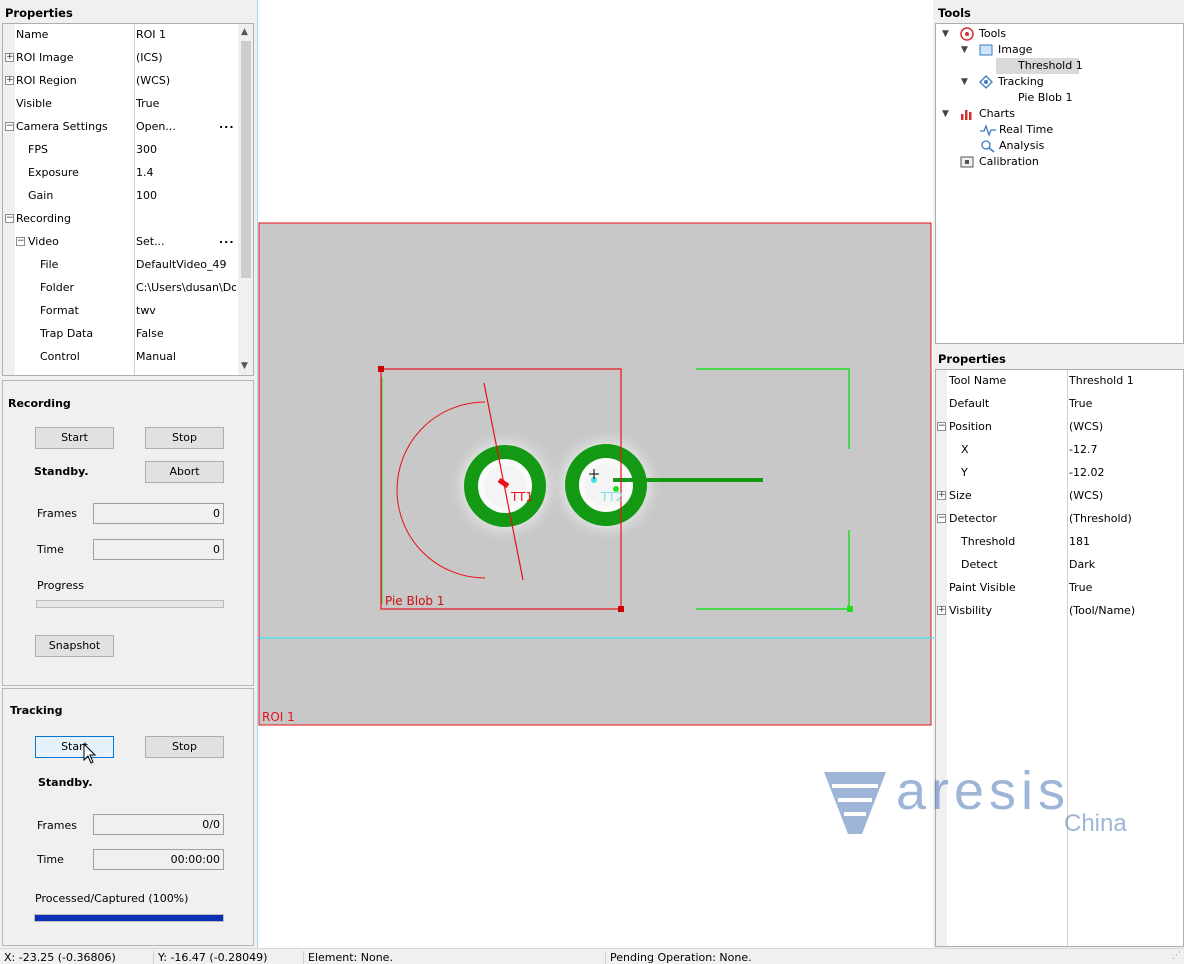 The image size is (1184, 964). Describe the element at coordinates (184, 438) in the screenshot. I see `recording-stop-button: Stop` at that location.